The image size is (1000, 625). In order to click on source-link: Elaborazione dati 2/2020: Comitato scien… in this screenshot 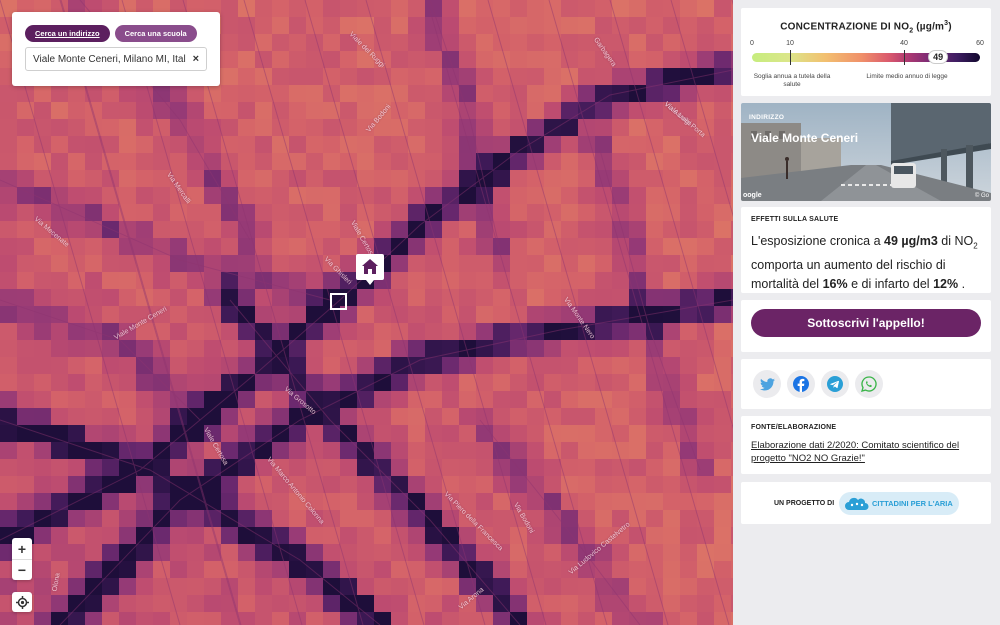, I will do `click(866, 452)`.